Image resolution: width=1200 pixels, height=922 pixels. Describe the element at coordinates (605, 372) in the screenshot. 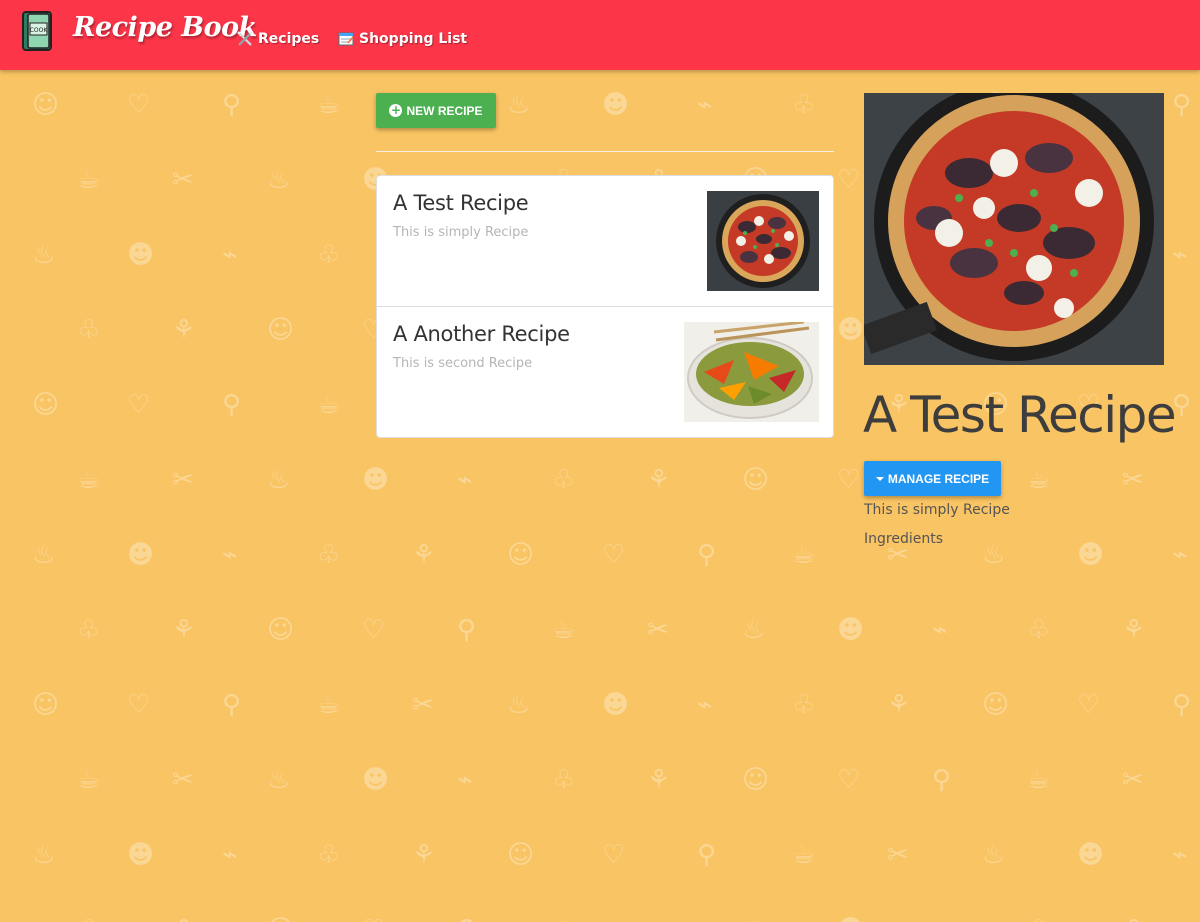

I see `recipe-list-item: A Another Recipe This is second Recipe` at that location.